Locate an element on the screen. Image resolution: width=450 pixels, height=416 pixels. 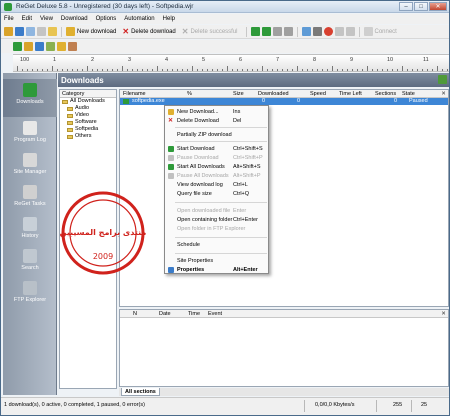
log-icon is located at coordinates (317, 31).